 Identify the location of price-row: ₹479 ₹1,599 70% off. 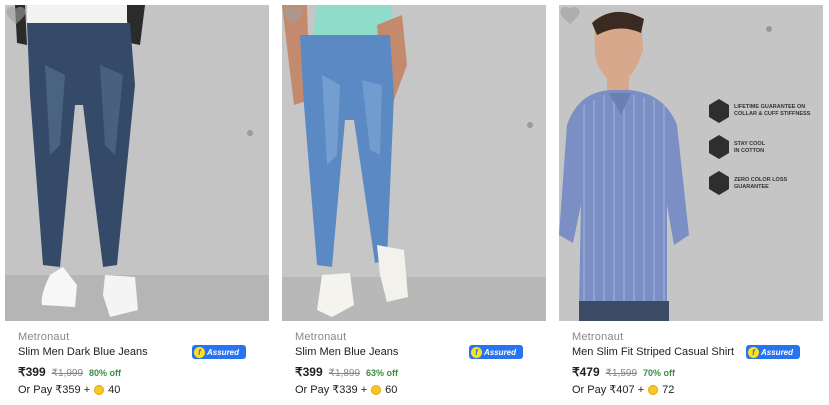
(623, 372).